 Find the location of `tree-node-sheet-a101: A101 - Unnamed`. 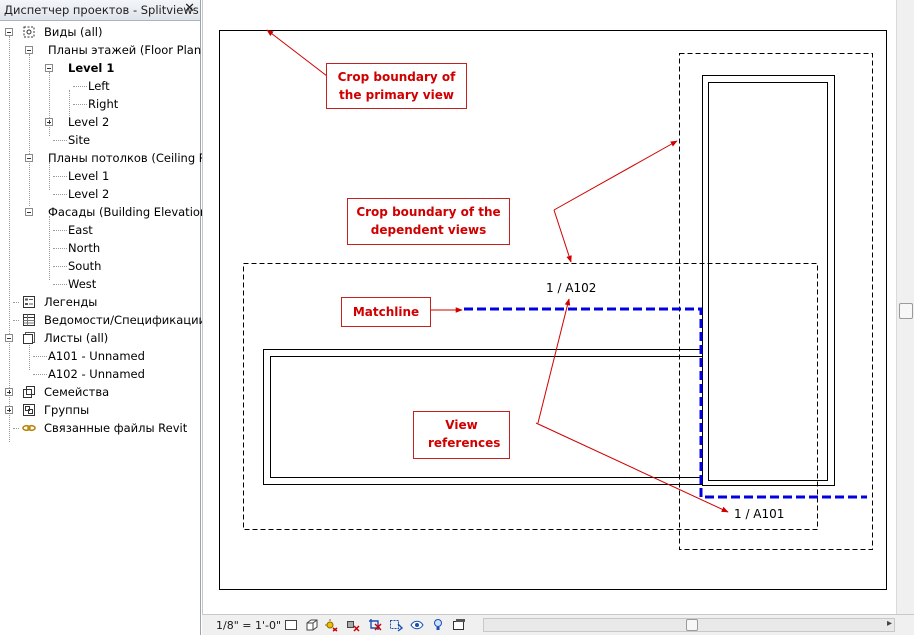

tree-node-sheet-a101: A101 - Unnamed is located at coordinates (100, 356).